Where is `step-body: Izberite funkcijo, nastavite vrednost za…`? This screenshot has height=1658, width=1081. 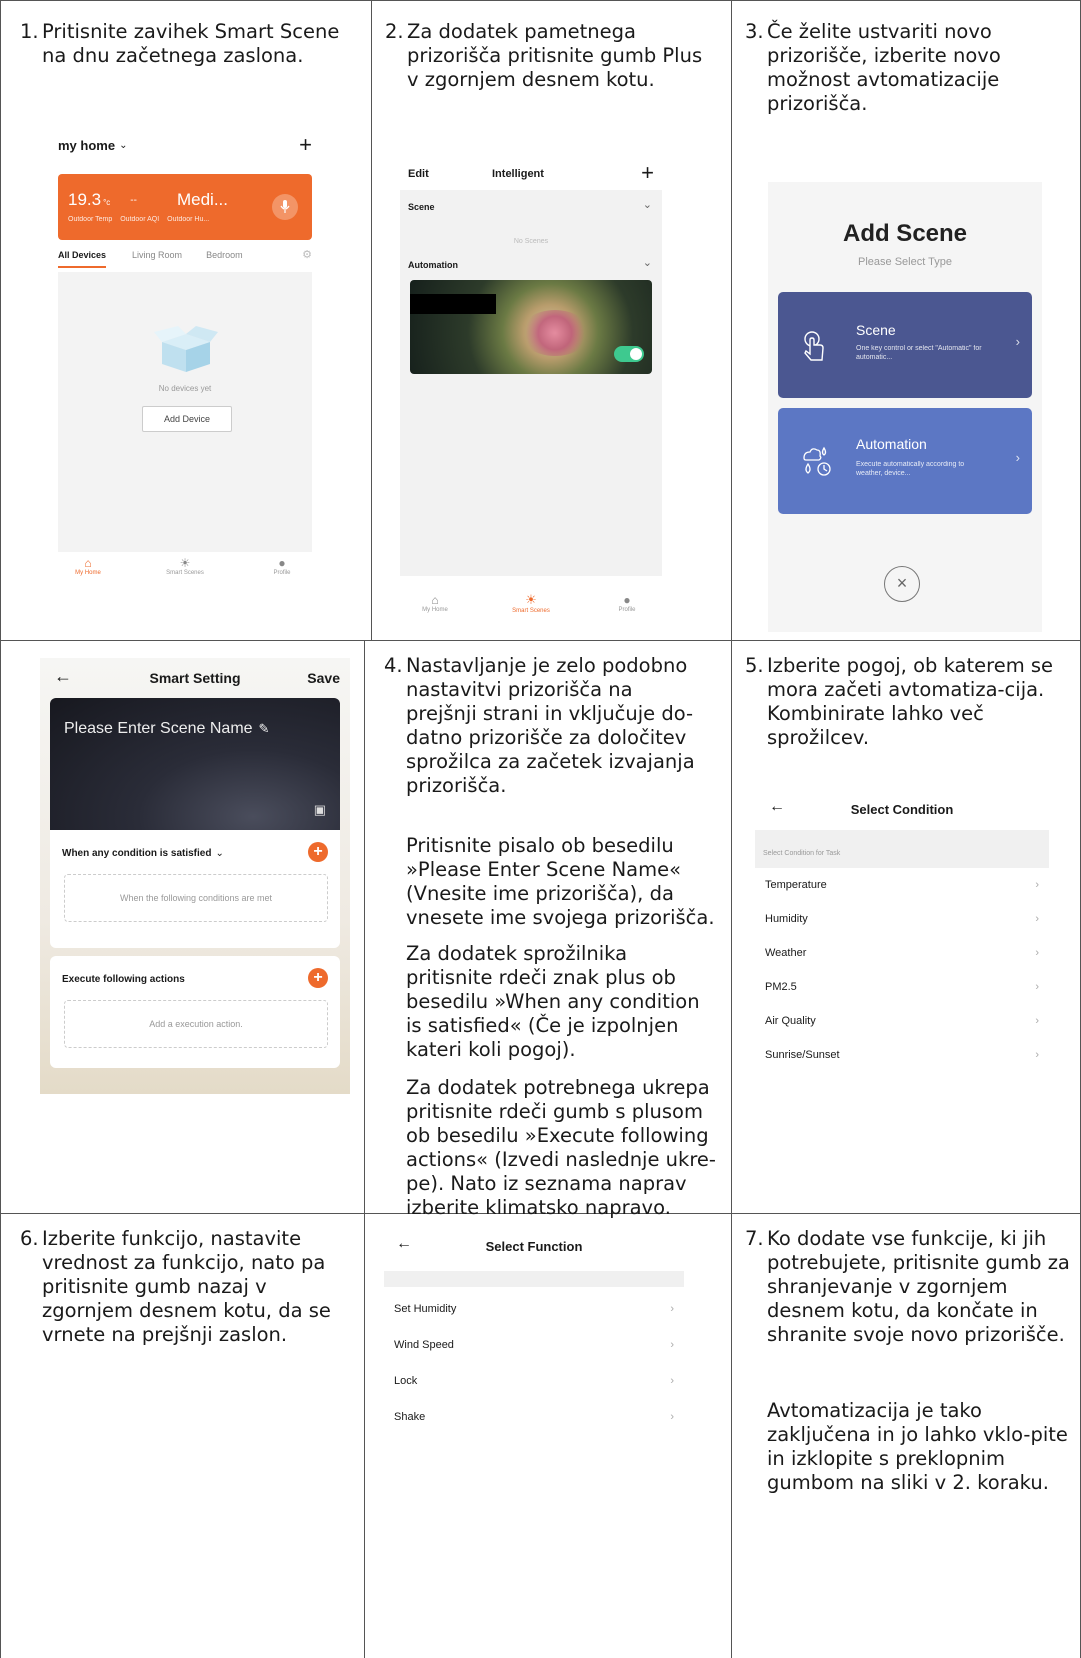
step-body: Izberite funkcijo, nastavite vrednost za… is located at coordinates (186, 1286).